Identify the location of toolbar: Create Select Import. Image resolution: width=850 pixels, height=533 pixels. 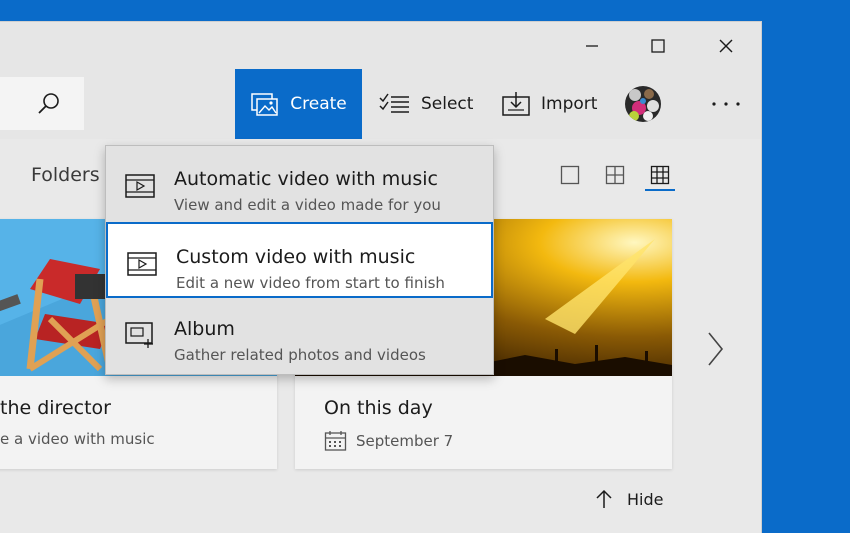
(380, 104).